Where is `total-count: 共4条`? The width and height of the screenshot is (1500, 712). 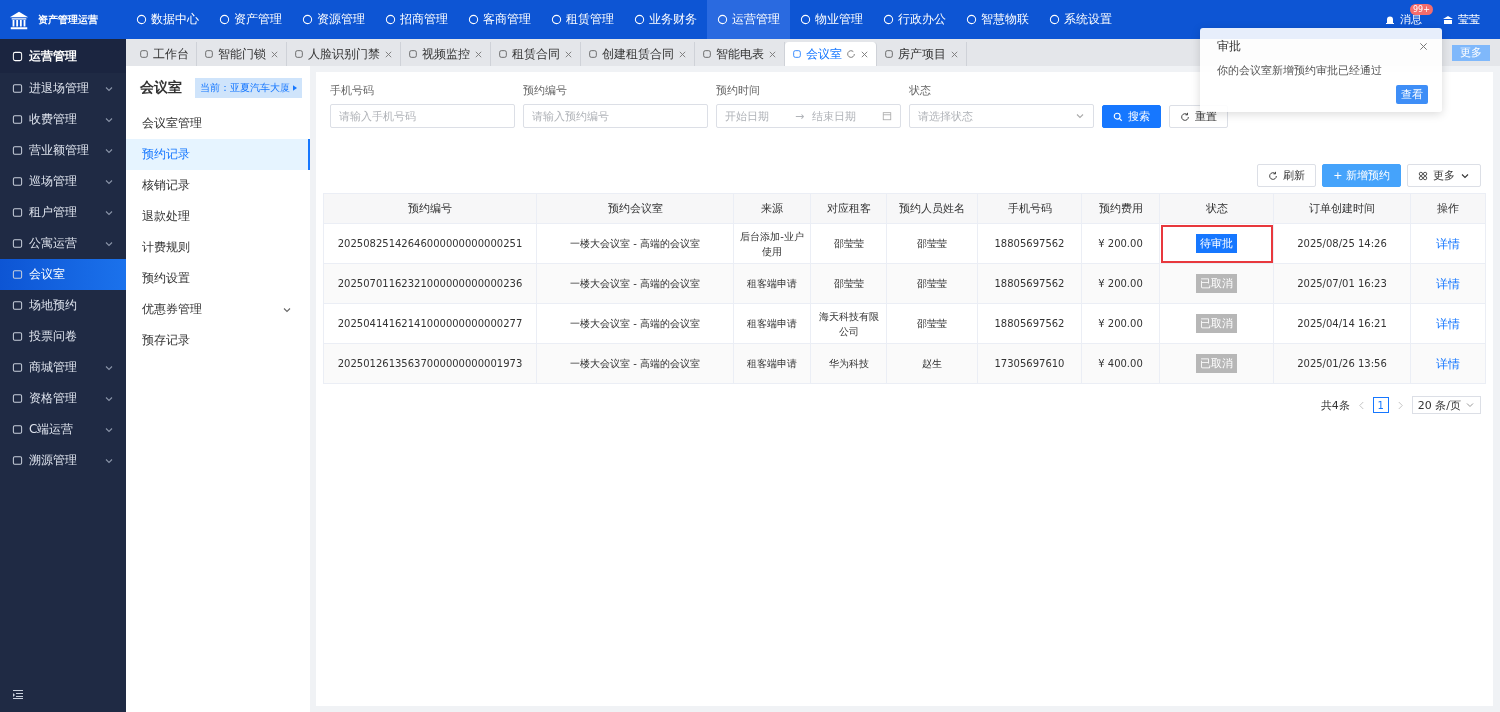
total-count: 共4条 is located at coordinates (1335, 405).